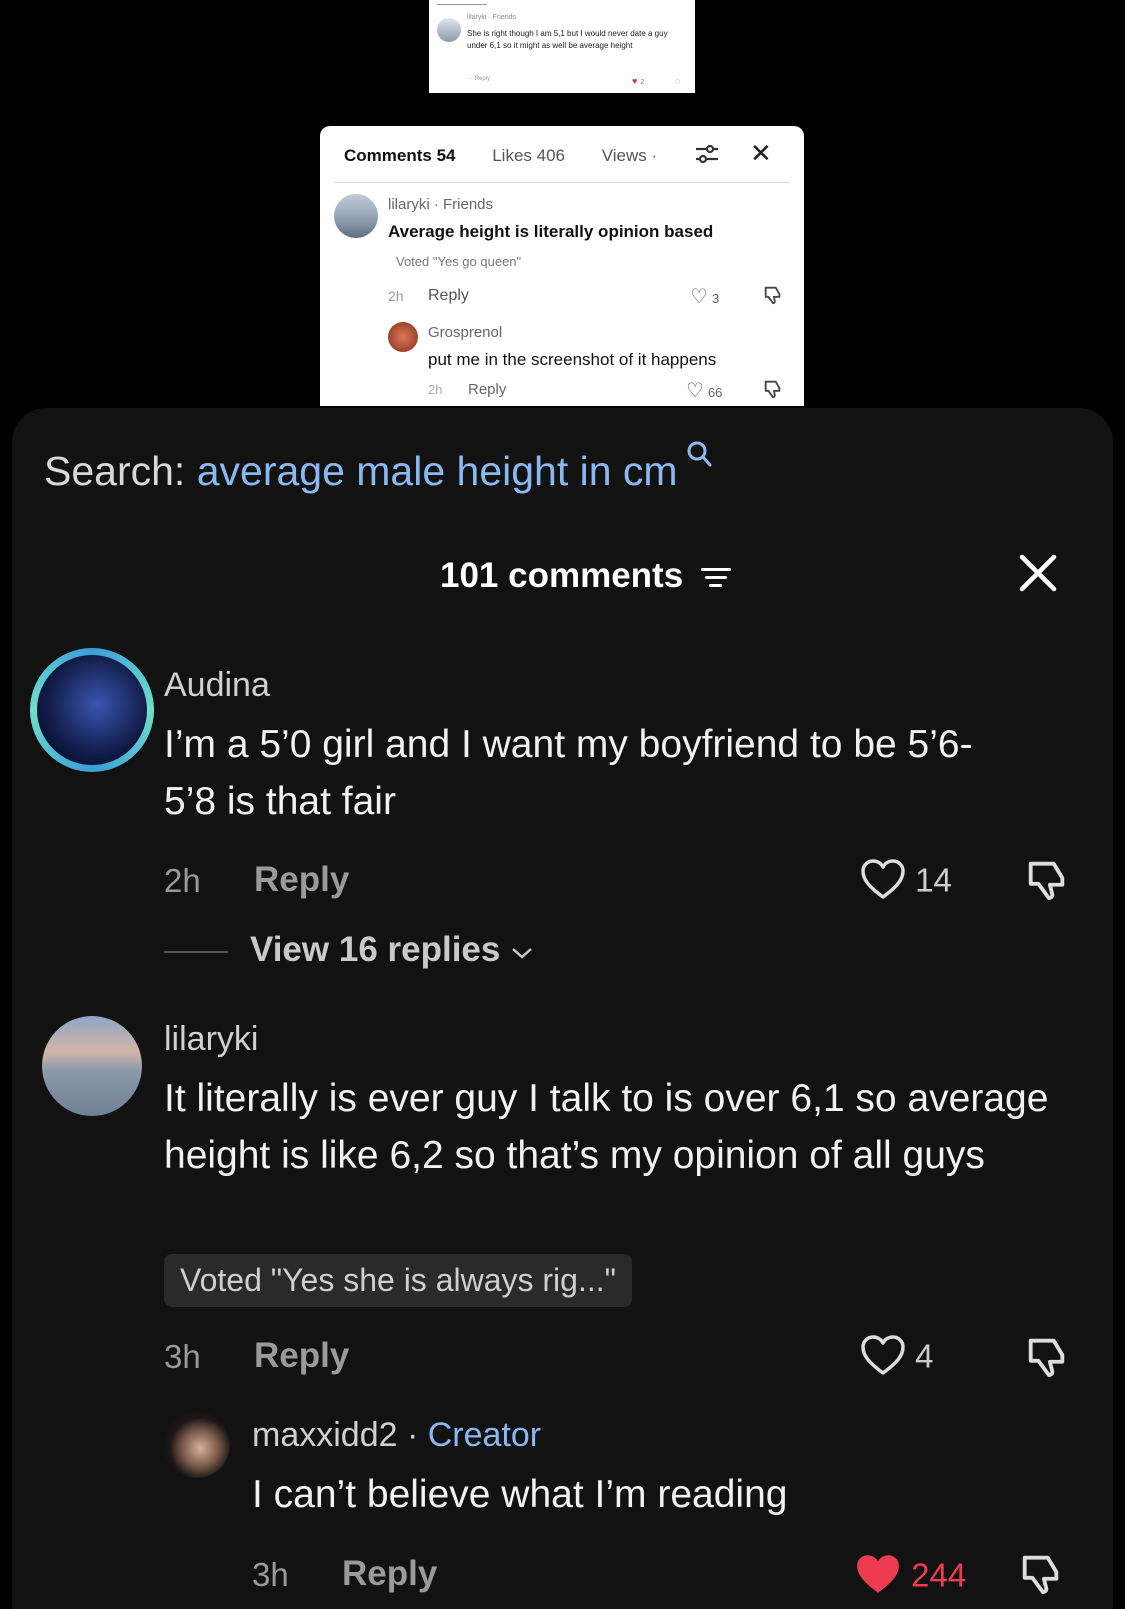 Image resolution: width=1125 pixels, height=1609 pixels. I want to click on tab-likes: Likes 406, so click(528, 155).